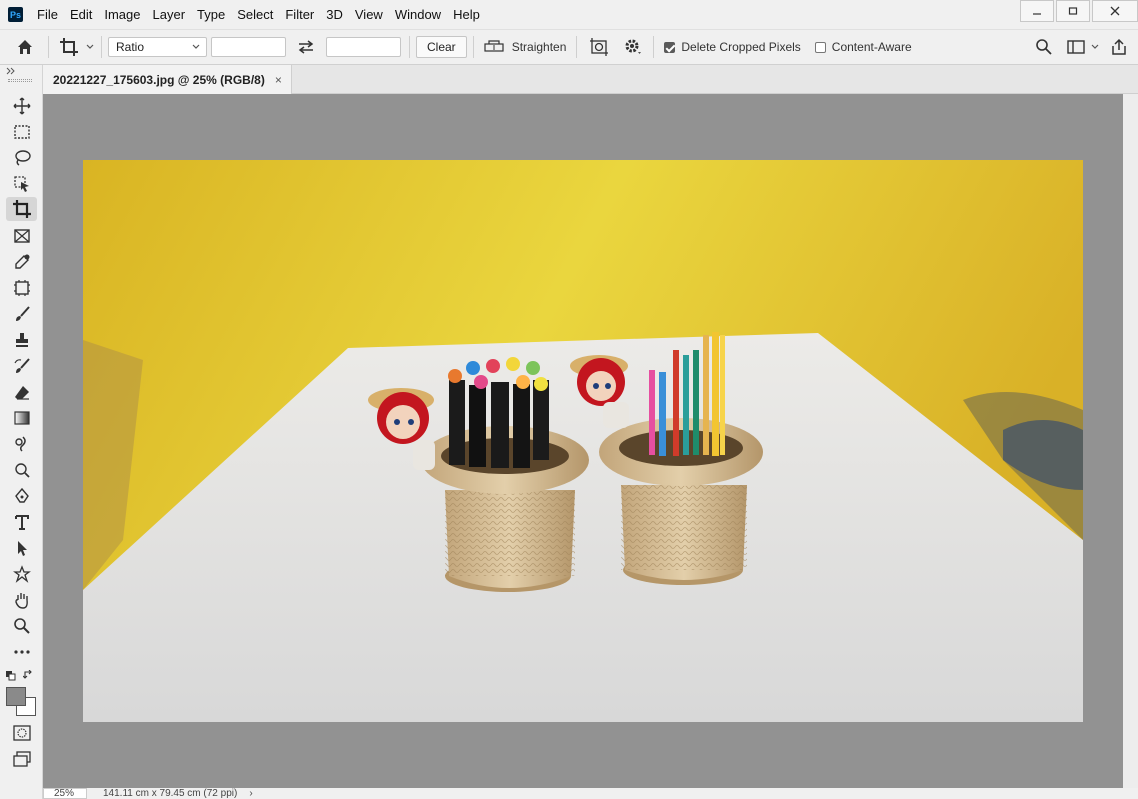  What do you see at coordinates (820, 47) in the screenshot?
I see `checkbox-unchecked-icon` at bounding box center [820, 47].